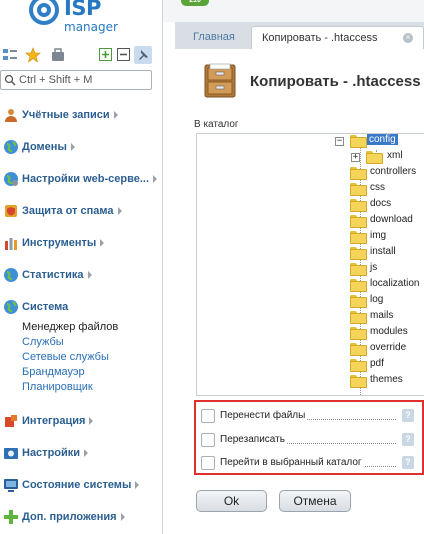 This screenshot has height=534, width=424. Describe the element at coordinates (11, 485) in the screenshot. I see `monitor-icon` at that location.